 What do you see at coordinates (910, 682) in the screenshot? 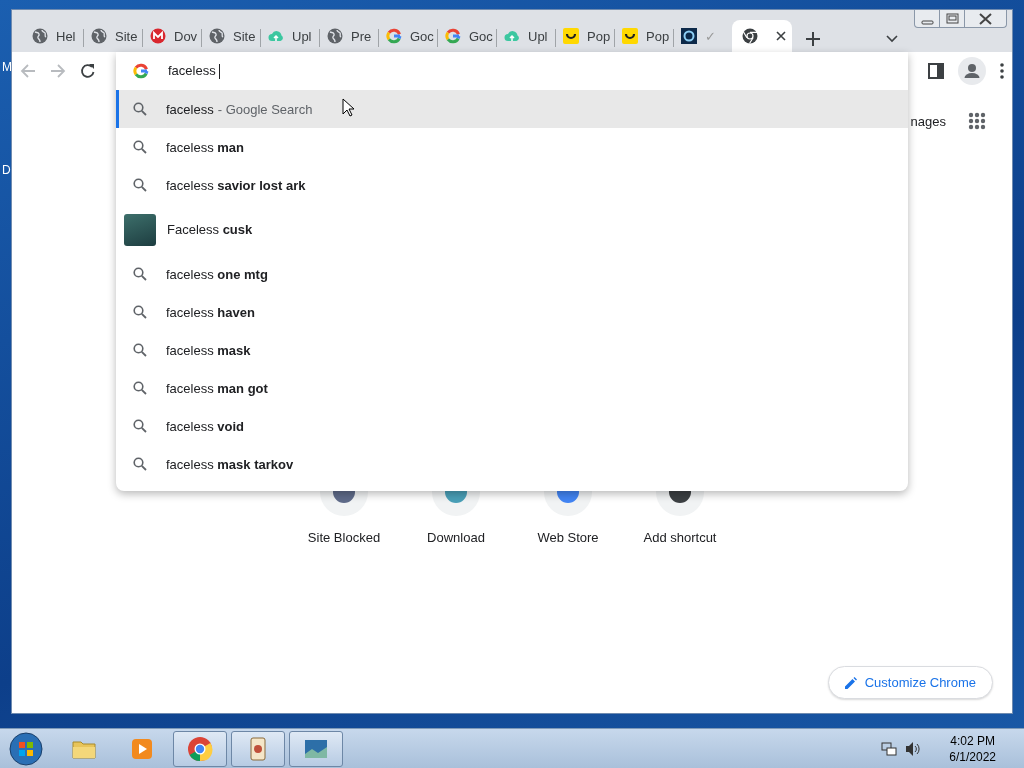
I see `customize-chrome-button: Customize Chrome` at bounding box center [910, 682].